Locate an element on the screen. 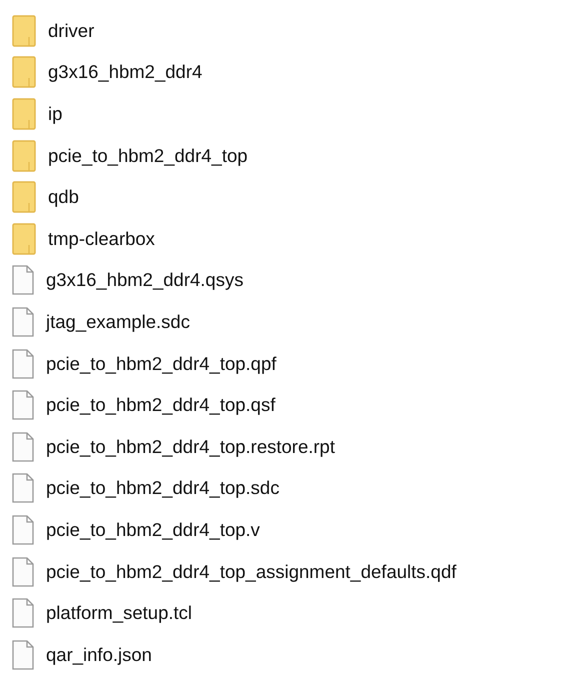 The width and height of the screenshot is (571, 673). file-name: pcie_to_hbm2_ddr4_top.v is located at coordinates (153, 529).